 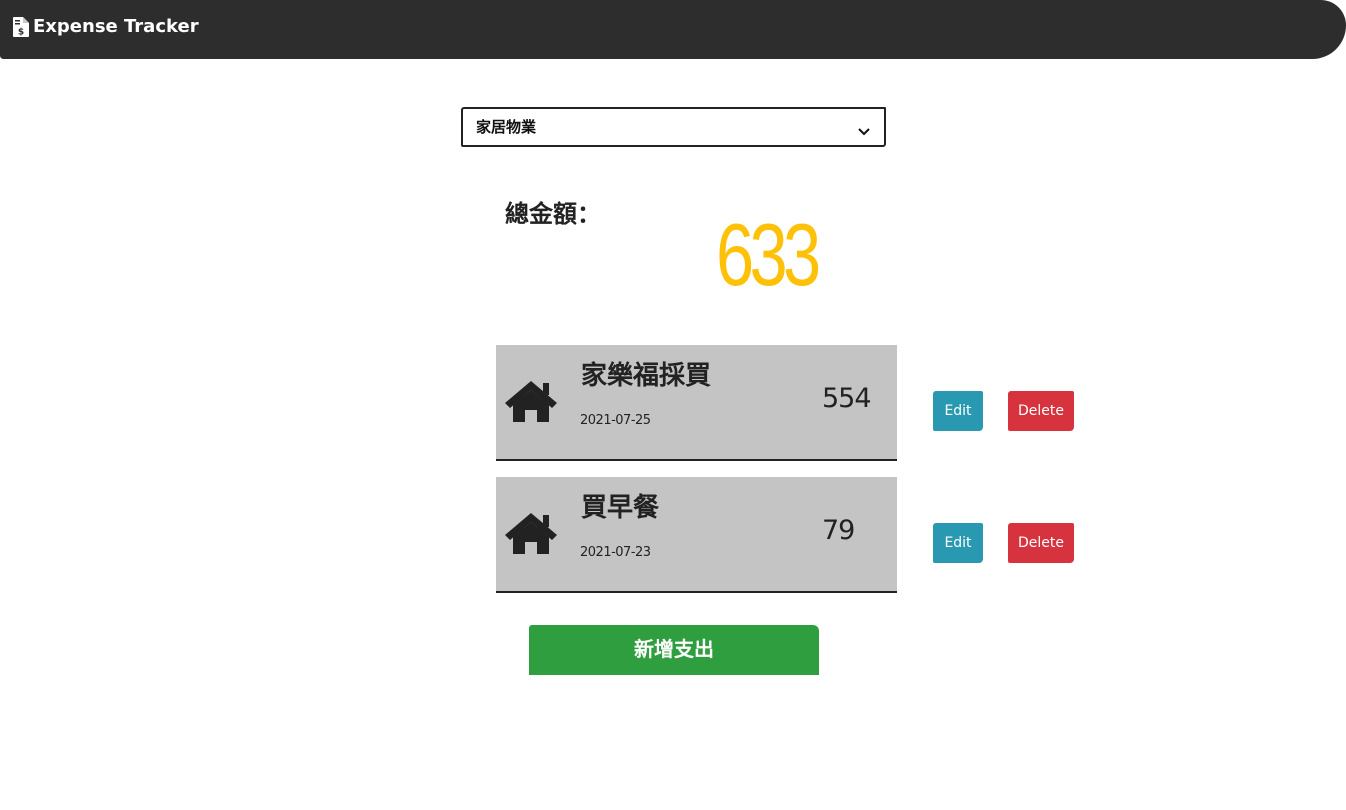 What do you see at coordinates (768, 254) in the screenshot?
I see `total-amount: 633` at bounding box center [768, 254].